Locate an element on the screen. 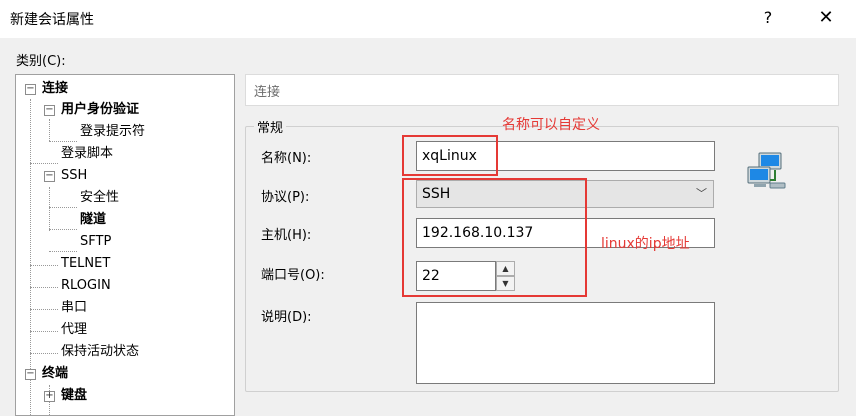  annotation-box-connection is located at coordinates (494, 237).